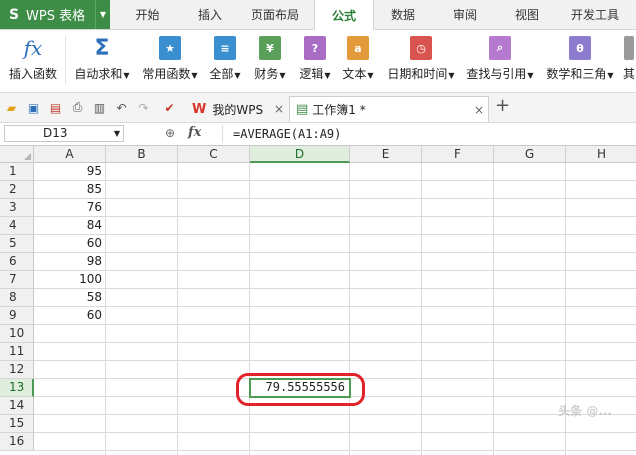 This screenshot has height=455, width=636. What do you see at coordinates (143, 107) in the screenshot?
I see `redo-icon: ↷` at bounding box center [143, 107].